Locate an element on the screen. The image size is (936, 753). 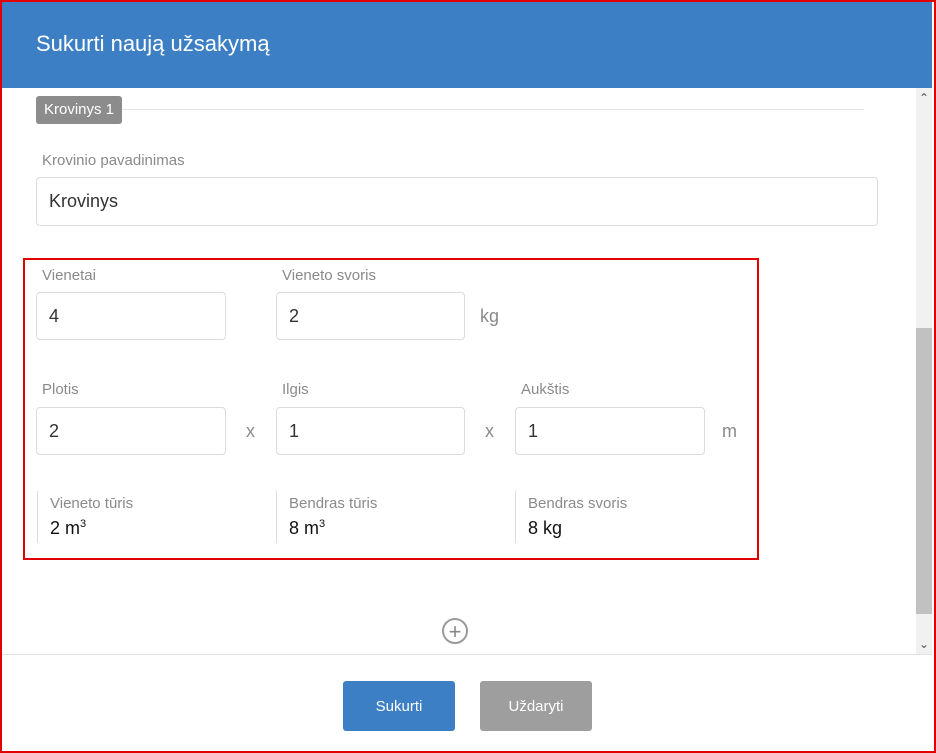
height-input is located at coordinates (610, 431).